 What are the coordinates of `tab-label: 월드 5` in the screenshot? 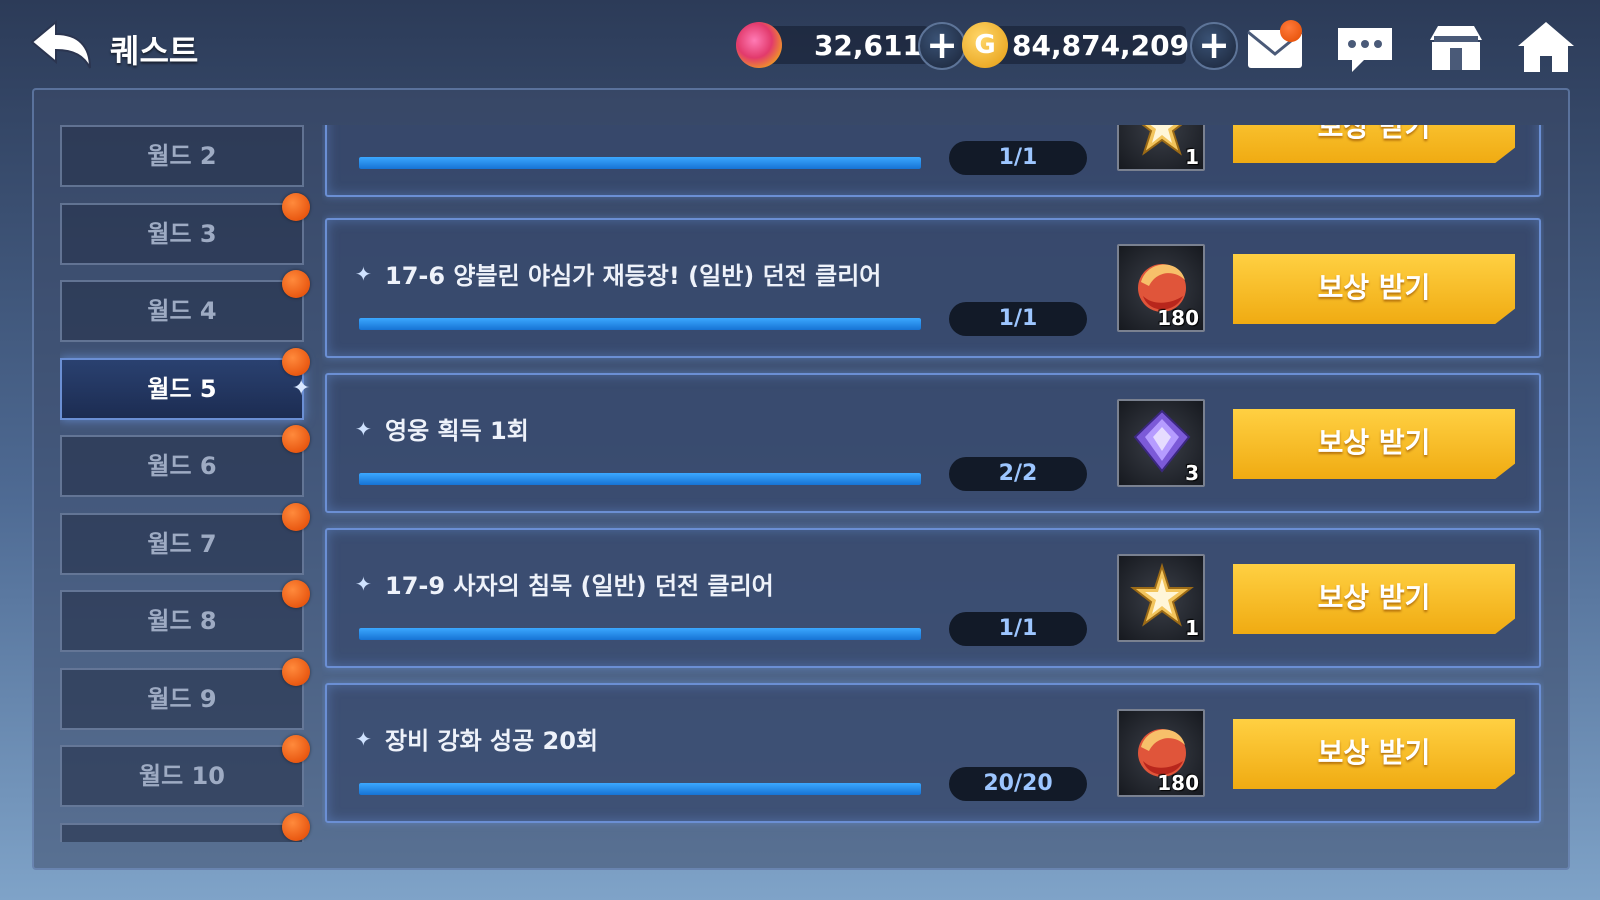 It's located at (182, 389).